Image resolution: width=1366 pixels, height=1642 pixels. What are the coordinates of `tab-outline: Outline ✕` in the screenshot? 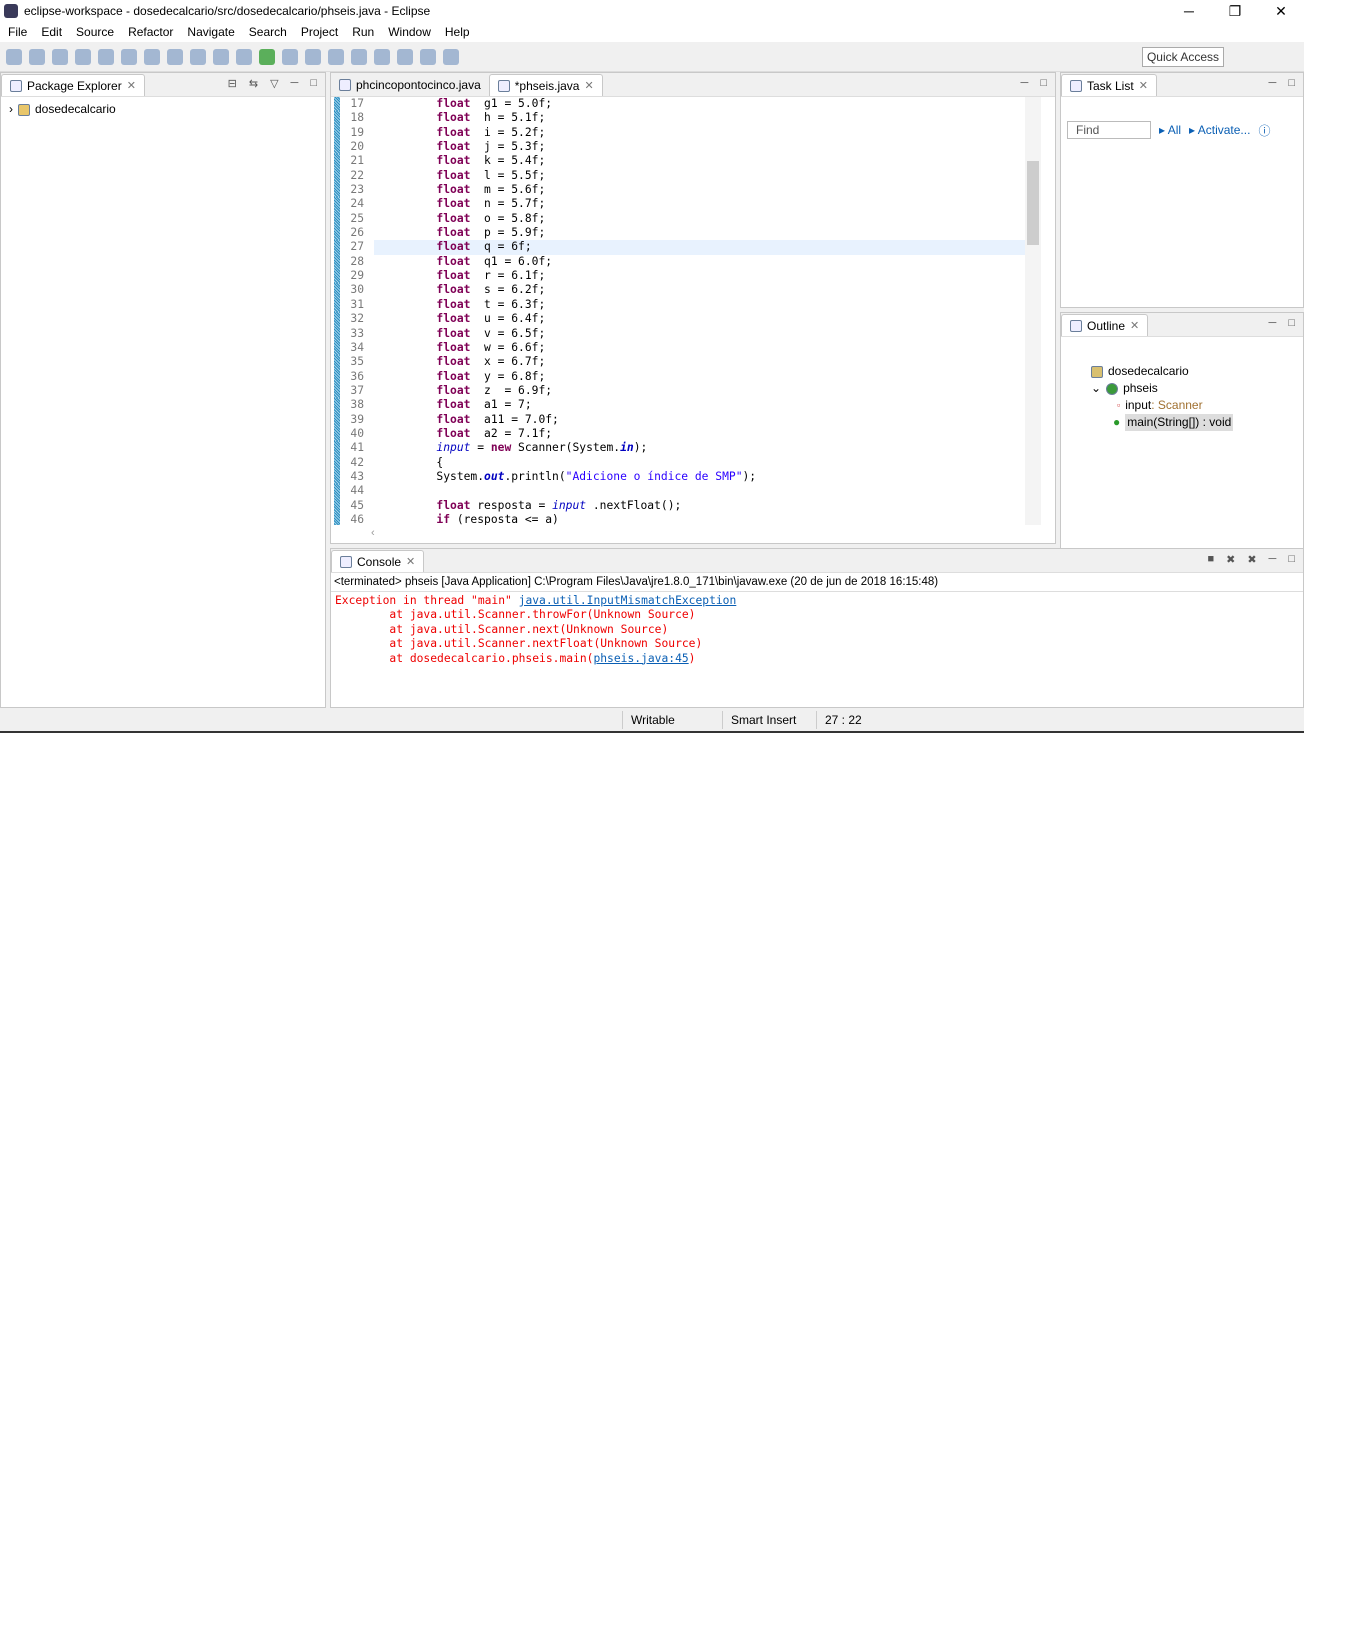 It's located at (1105, 325).